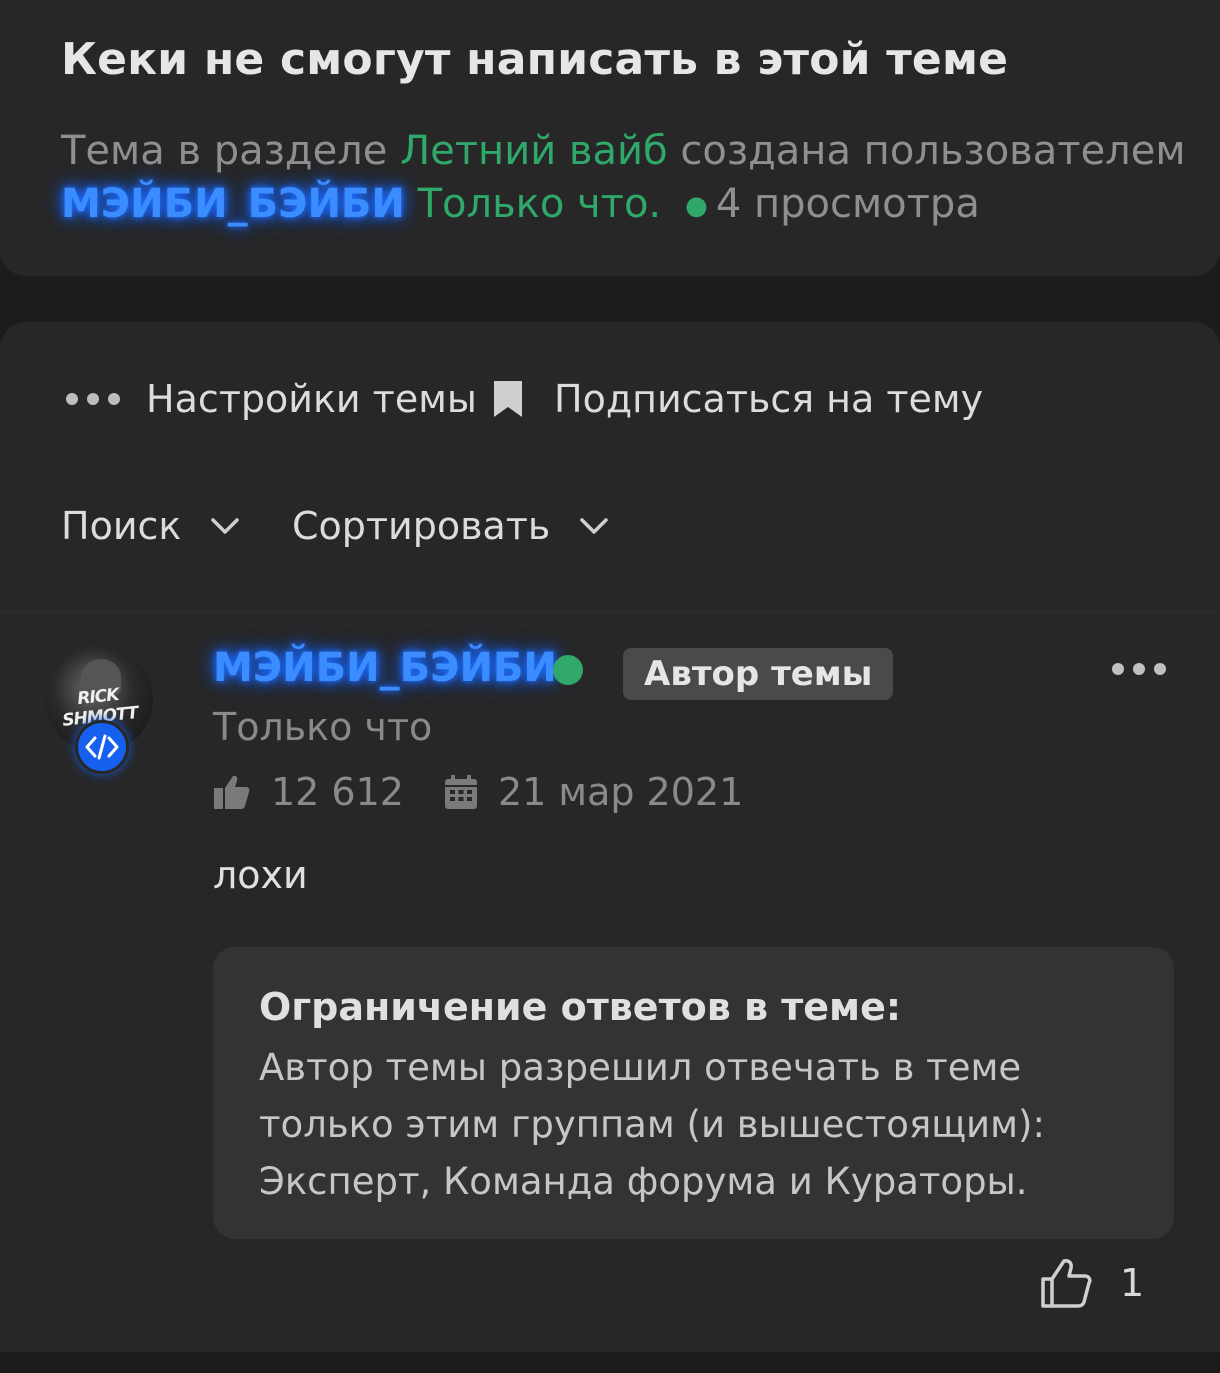  Describe the element at coordinates (1132, 1283) in the screenshot. I see `like-count: 1` at that location.